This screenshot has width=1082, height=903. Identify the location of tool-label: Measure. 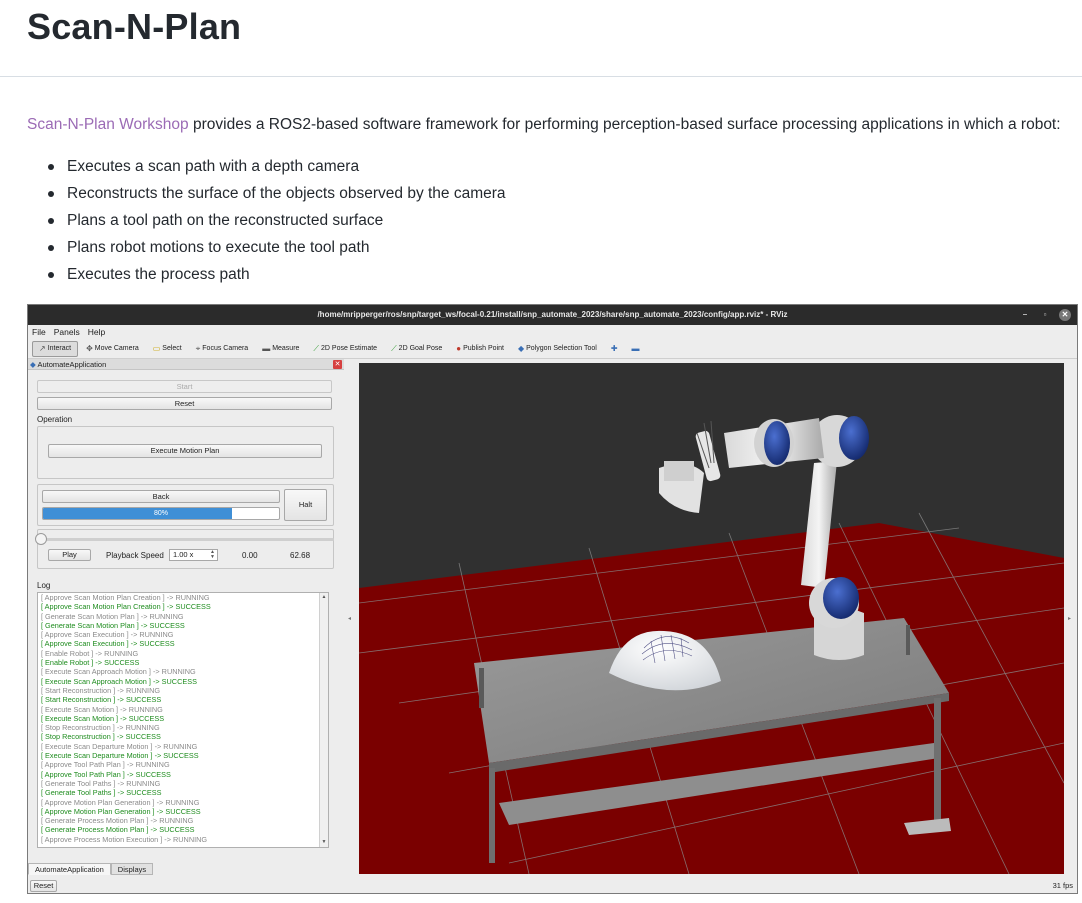
(286, 348).